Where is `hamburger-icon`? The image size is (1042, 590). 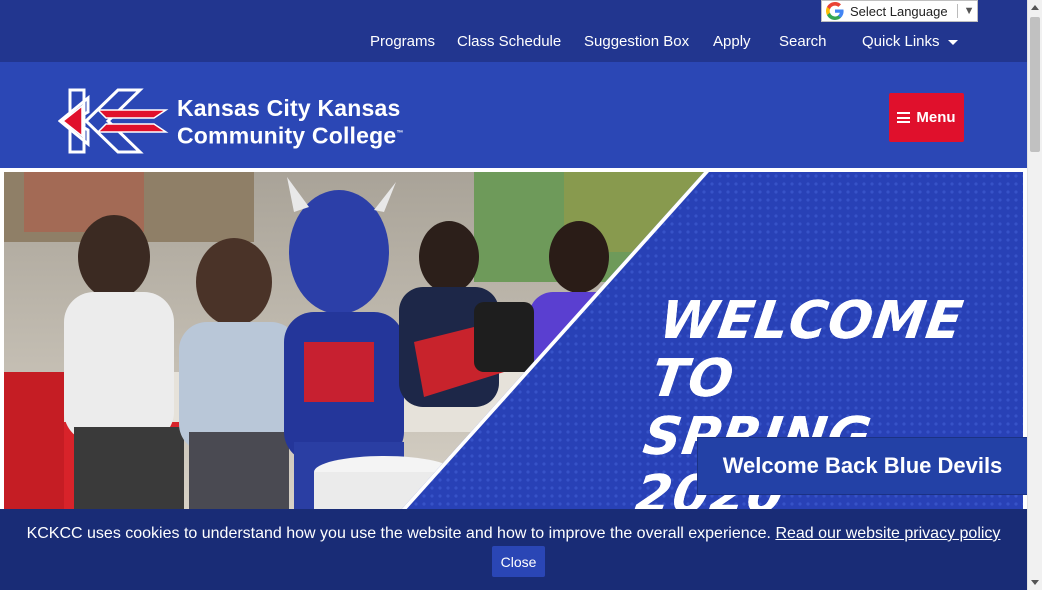
hamburger-icon is located at coordinates (904, 117).